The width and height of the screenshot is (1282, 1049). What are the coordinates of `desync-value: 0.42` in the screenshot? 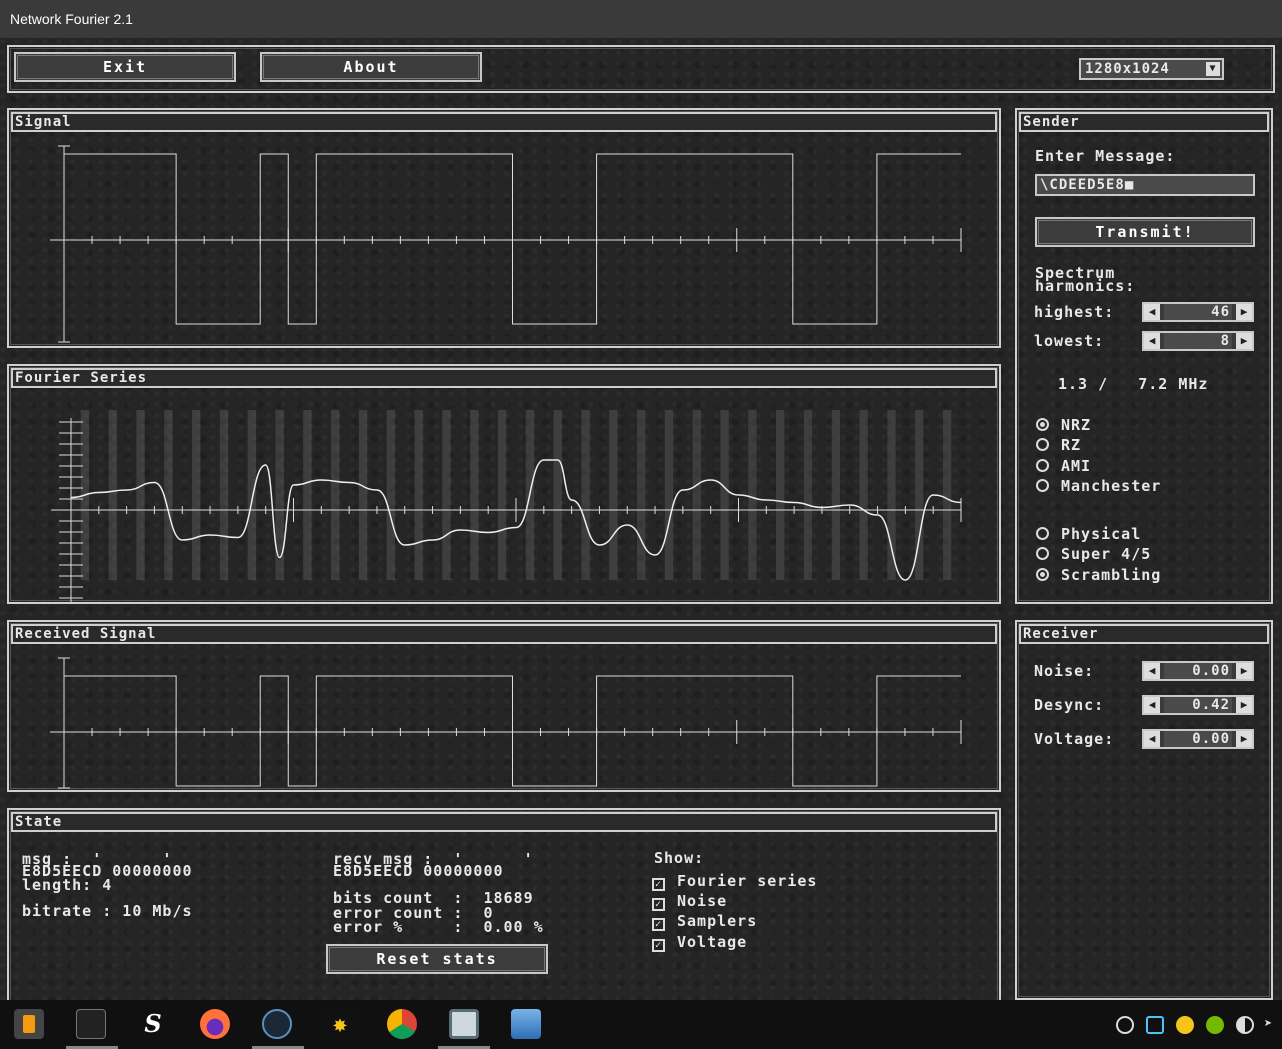 It's located at (1198, 705).